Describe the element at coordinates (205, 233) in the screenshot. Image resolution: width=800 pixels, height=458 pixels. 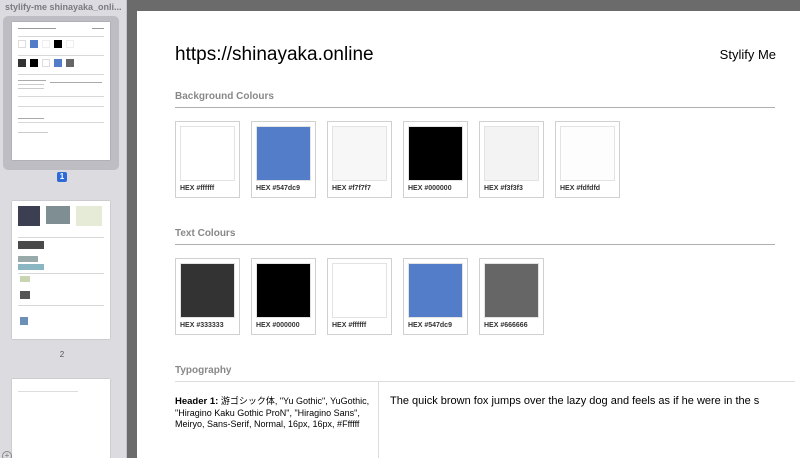
I see `text-colours-title: Text Colours` at that location.